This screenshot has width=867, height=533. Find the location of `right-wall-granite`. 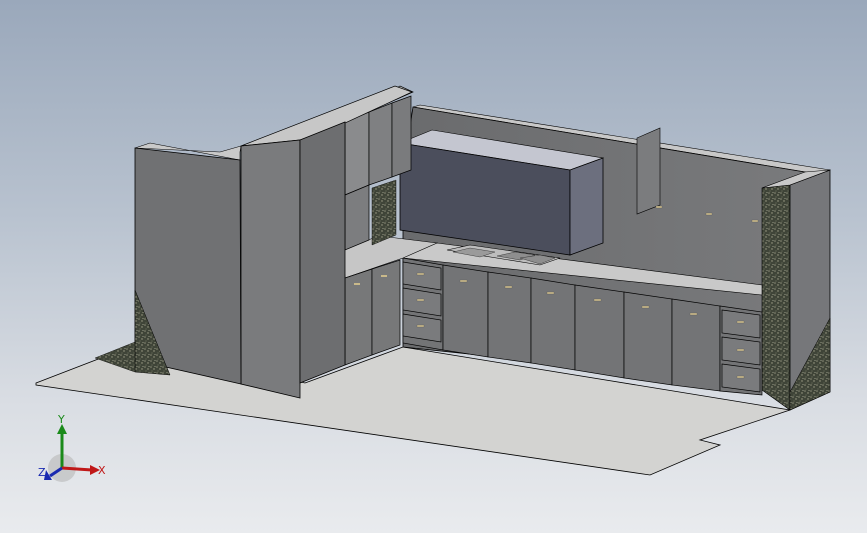

right-wall-granite is located at coordinates (776, 297).